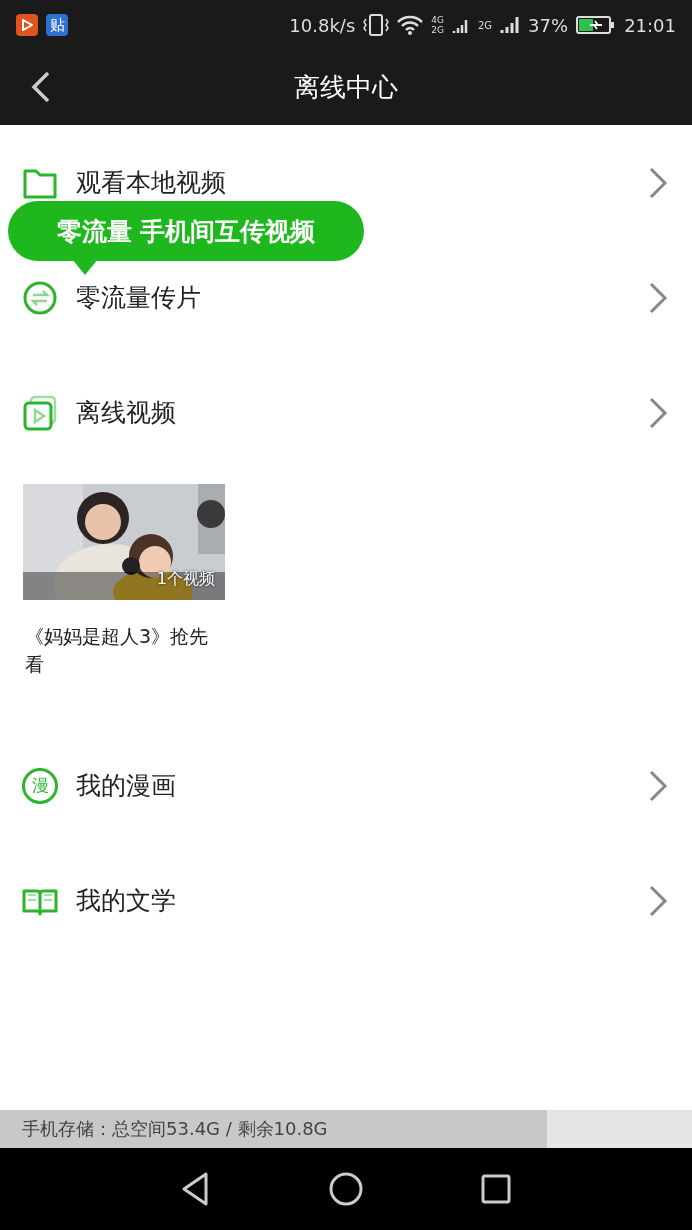  Describe the element at coordinates (175, 1129) in the screenshot. I see `storage-text: 手机存储：总空间53.4G / 剩余10.8G` at that location.